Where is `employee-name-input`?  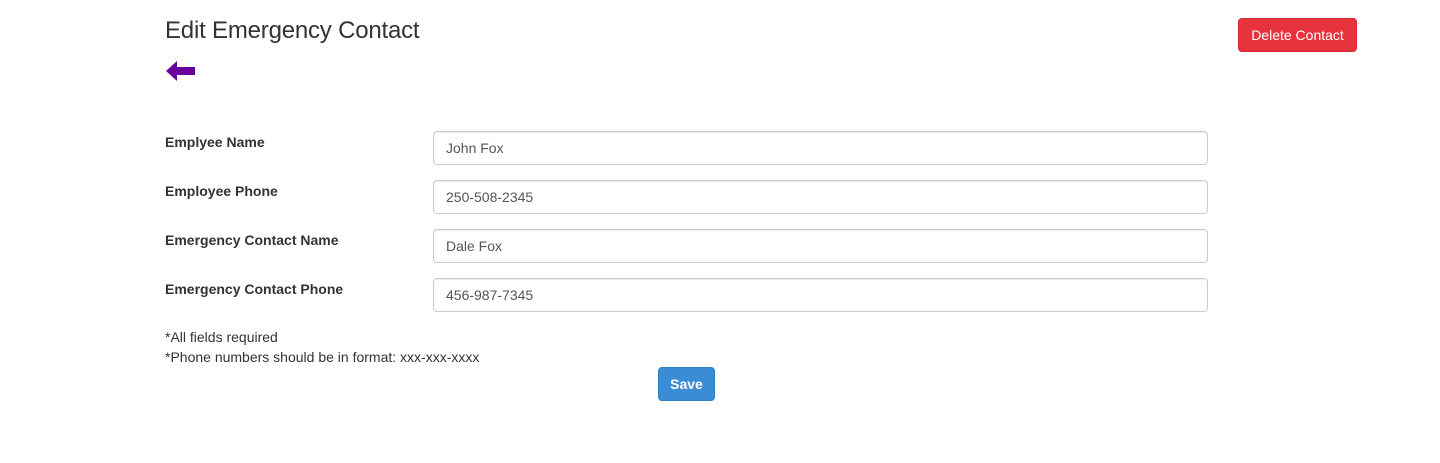
employee-name-input is located at coordinates (820, 148).